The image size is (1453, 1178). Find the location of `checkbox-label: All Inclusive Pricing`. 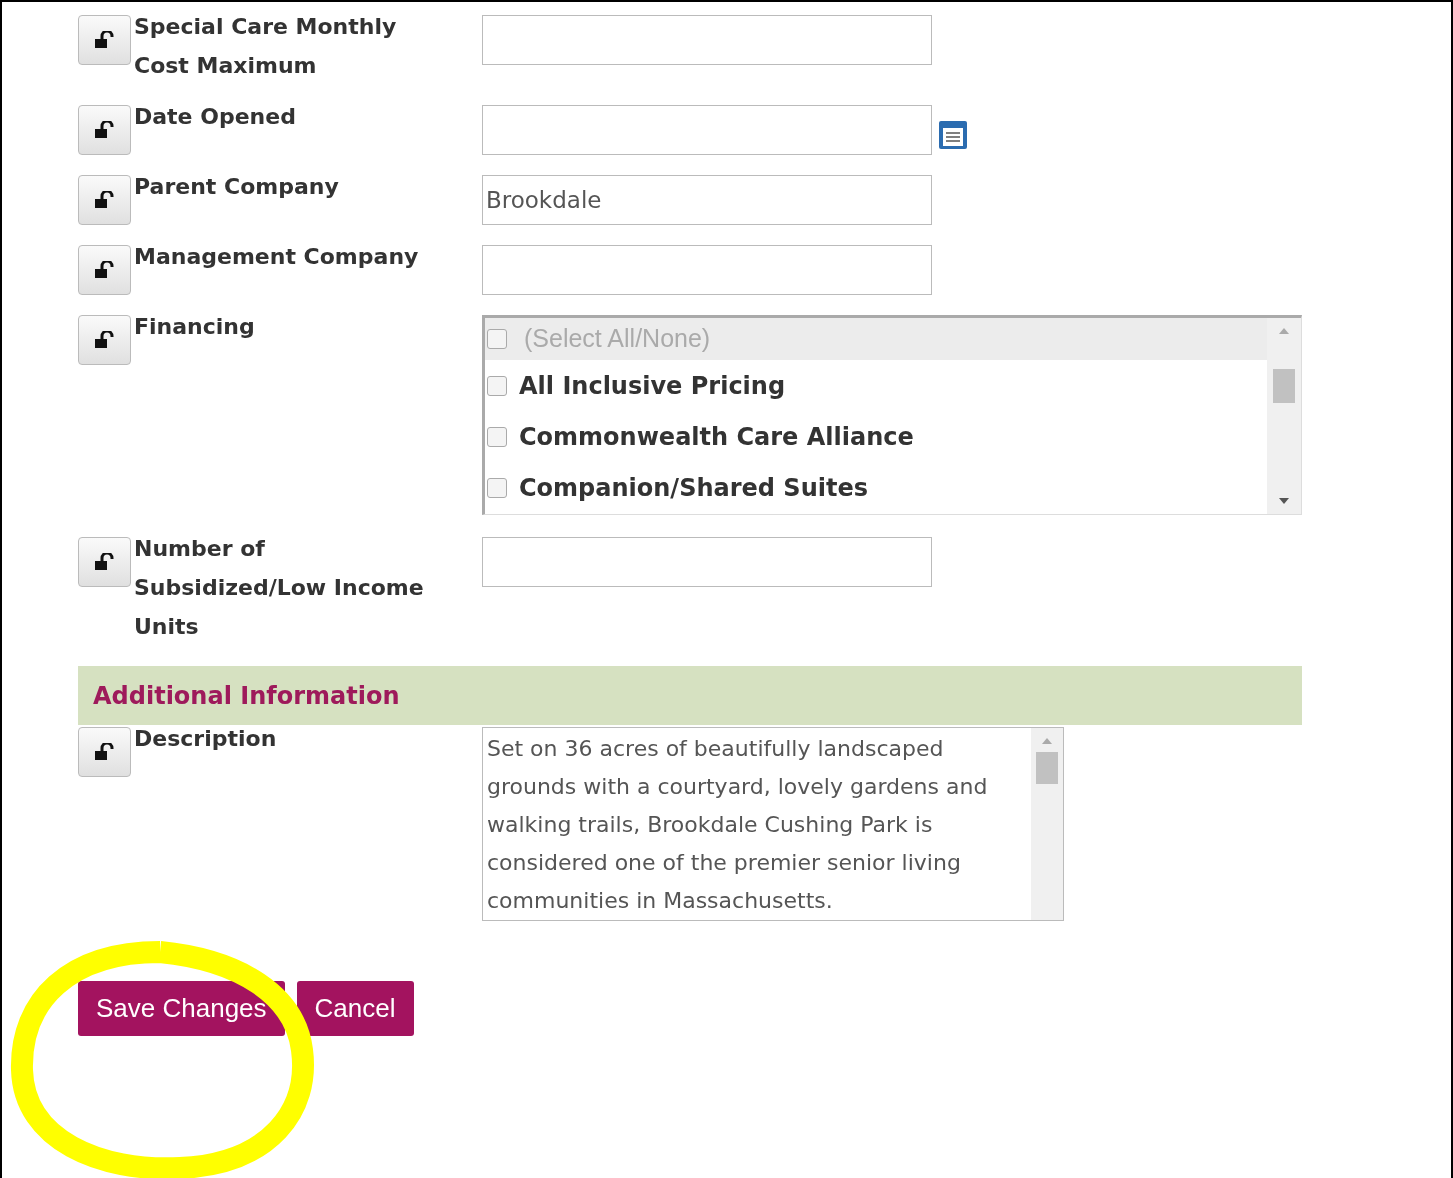

checkbox-label: All Inclusive Pricing is located at coordinates (652, 386).